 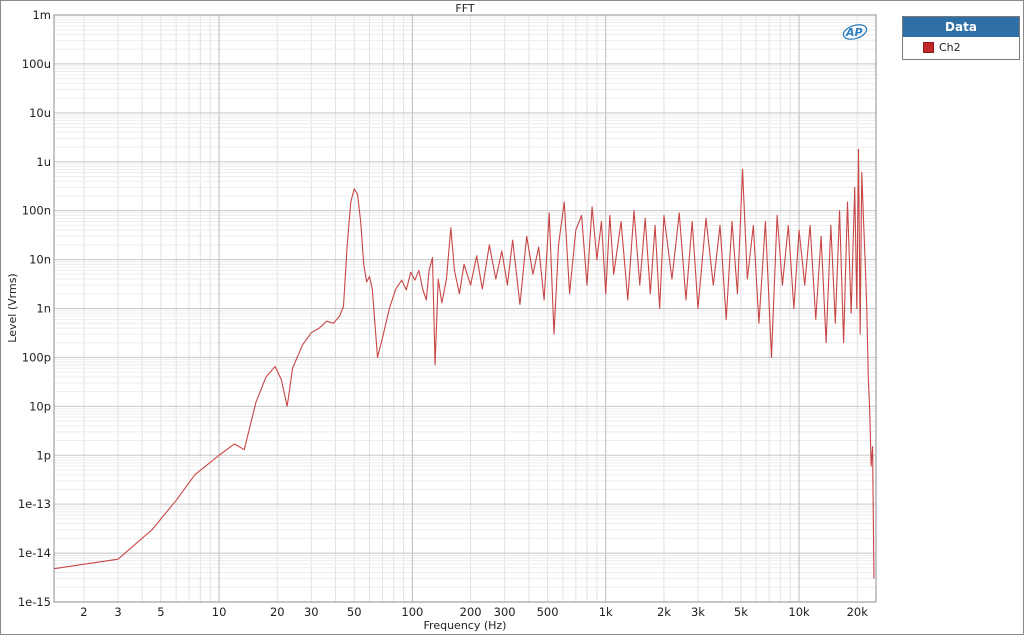 What do you see at coordinates (311, 612) in the screenshot?
I see `x-tick-label: 30` at bounding box center [311, 612].